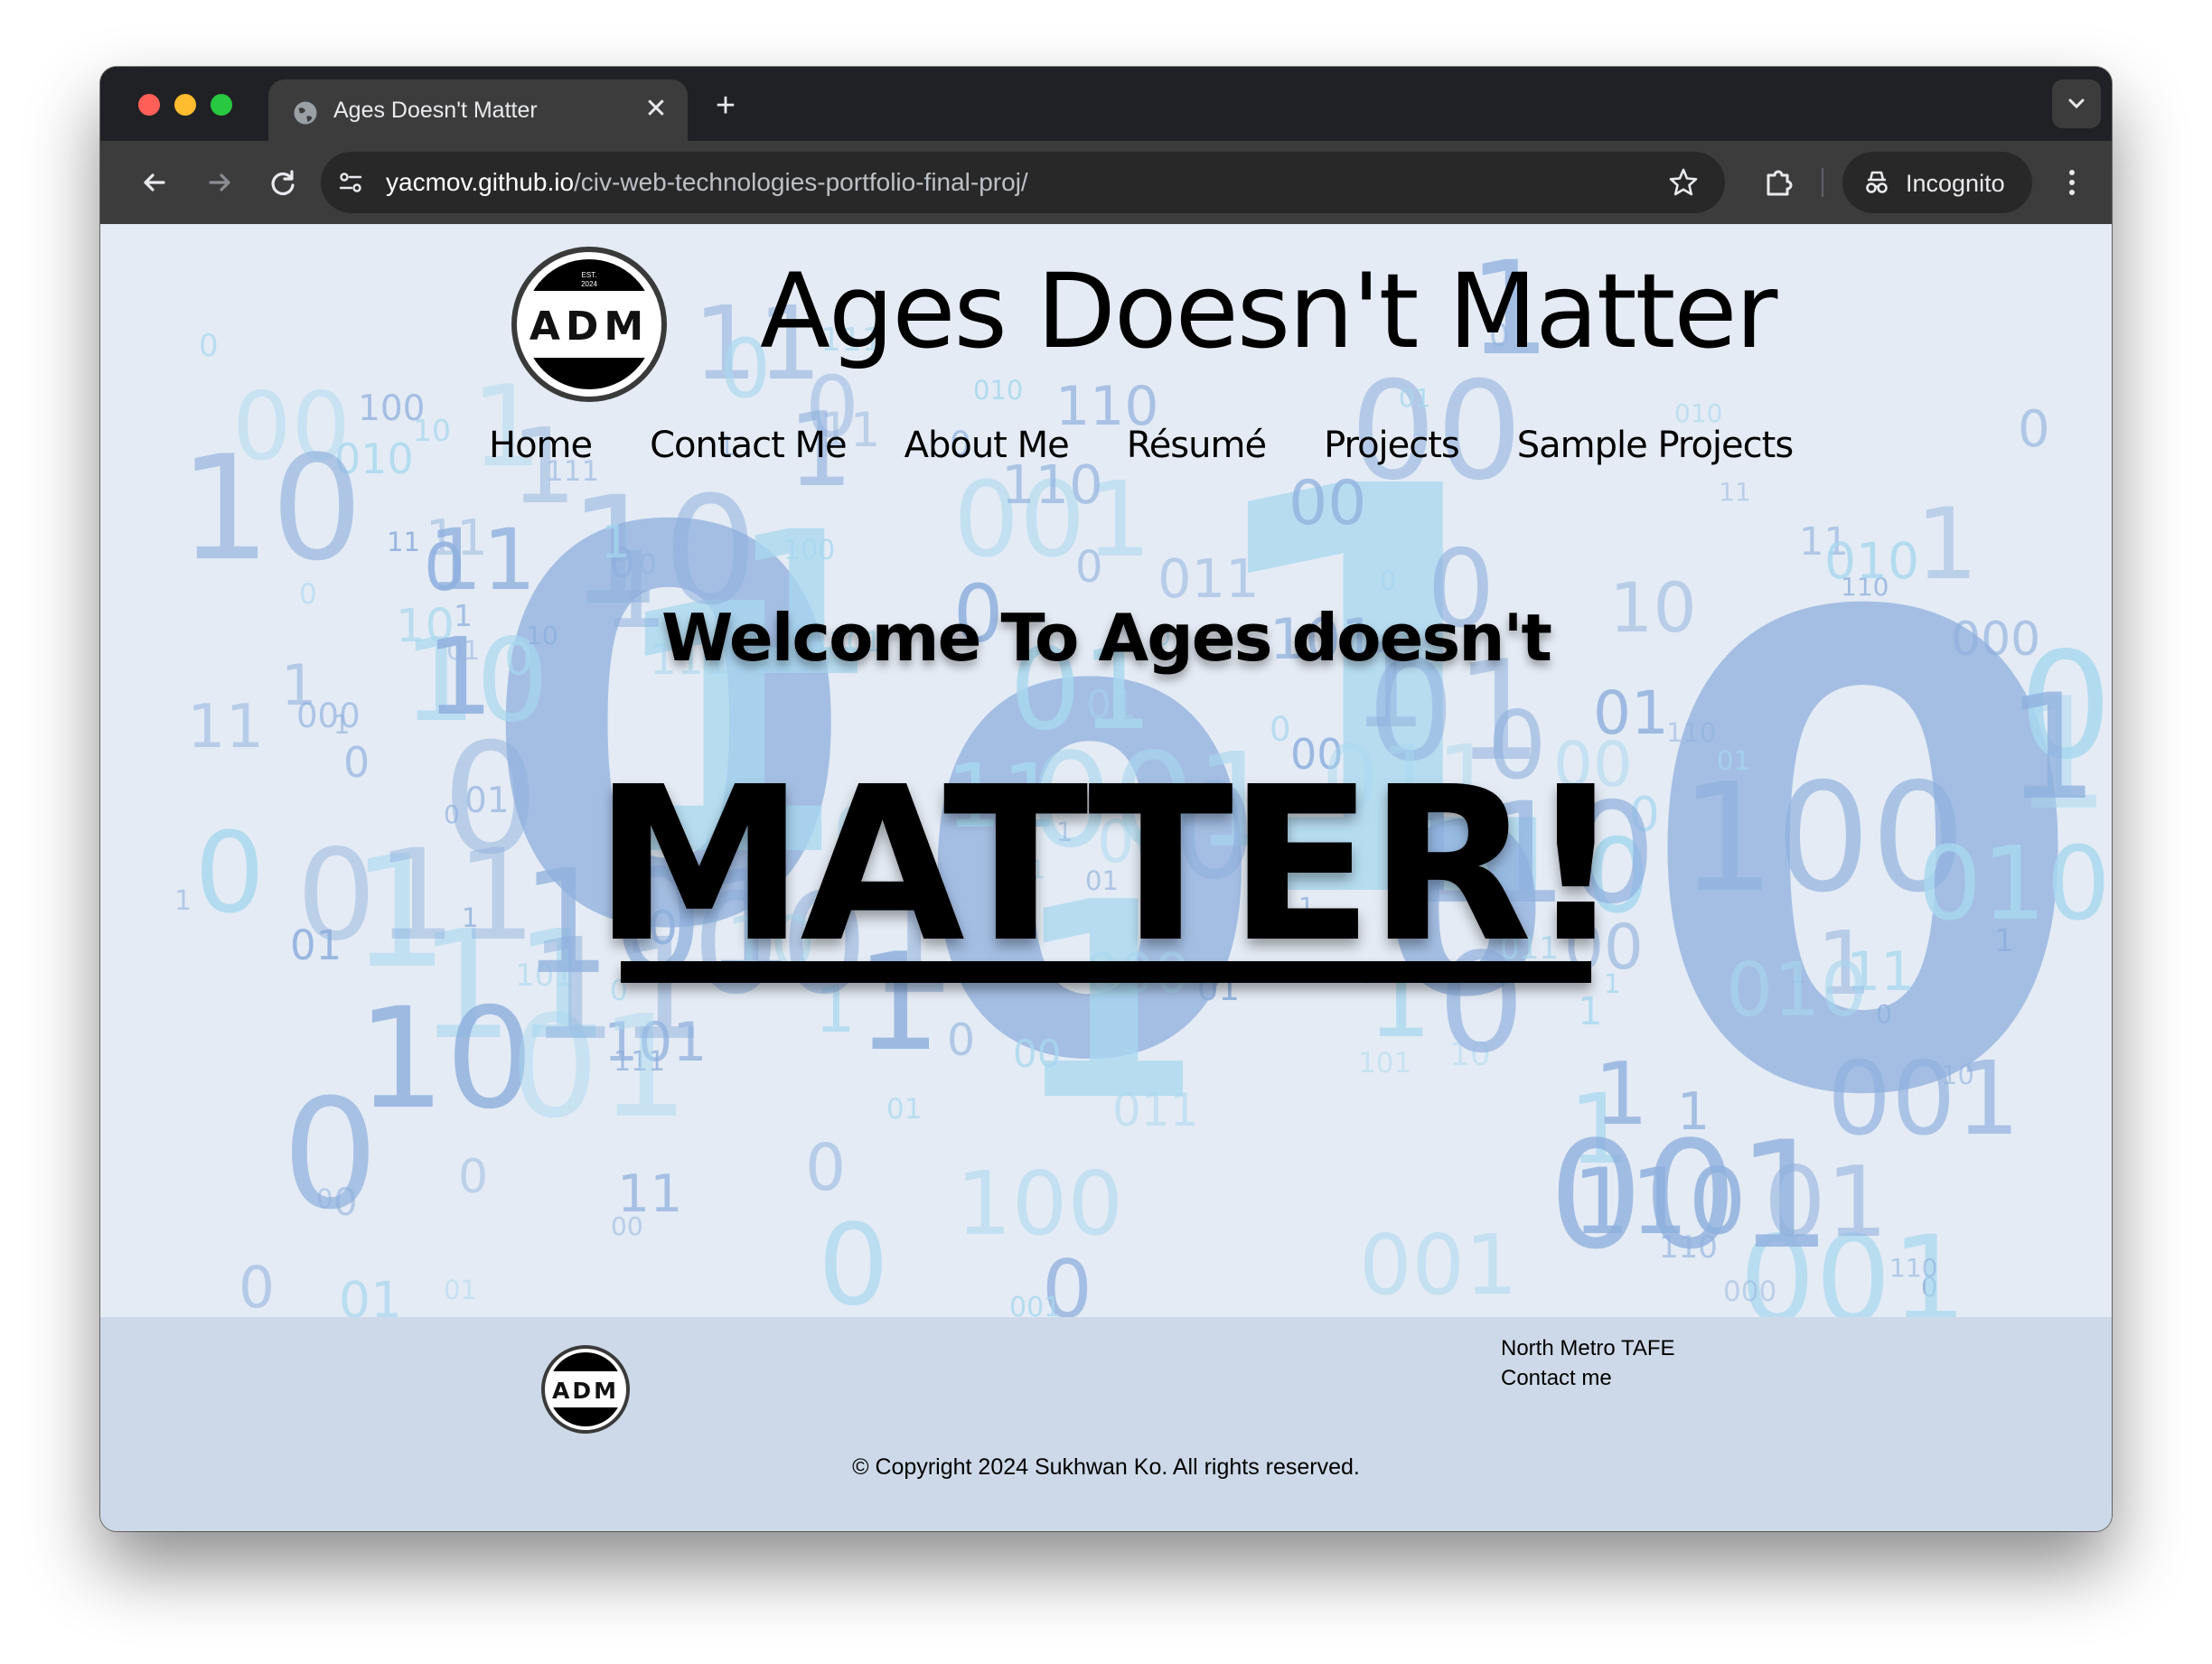 The height and width of the screenshot is (1664, 2212). What do you see at coordinates (350, 182) in the screenshot?
I see `site-settings-icon` at bounding box center [350, 182].